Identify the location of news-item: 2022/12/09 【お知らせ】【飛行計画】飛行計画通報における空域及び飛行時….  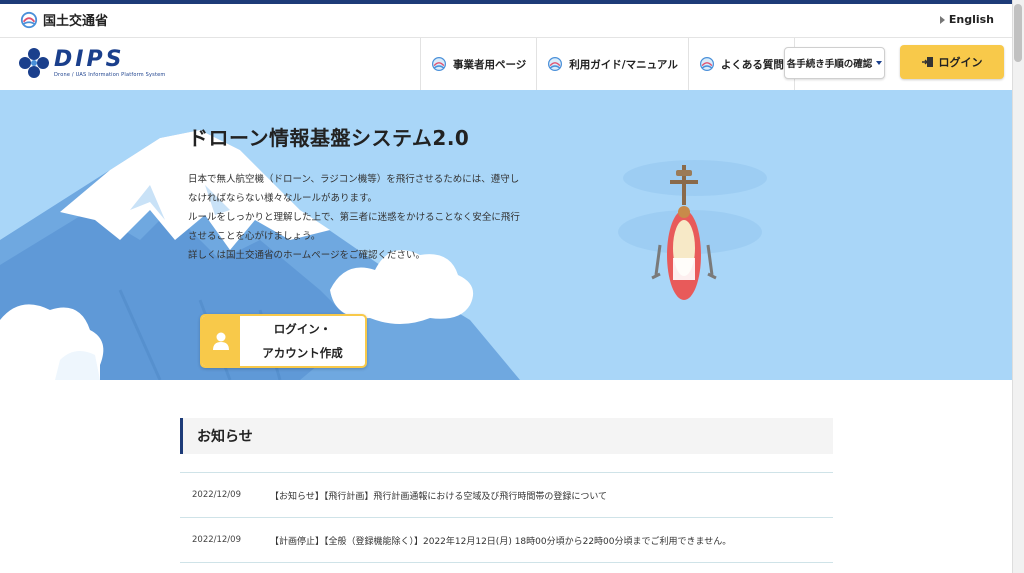
(506, 495).